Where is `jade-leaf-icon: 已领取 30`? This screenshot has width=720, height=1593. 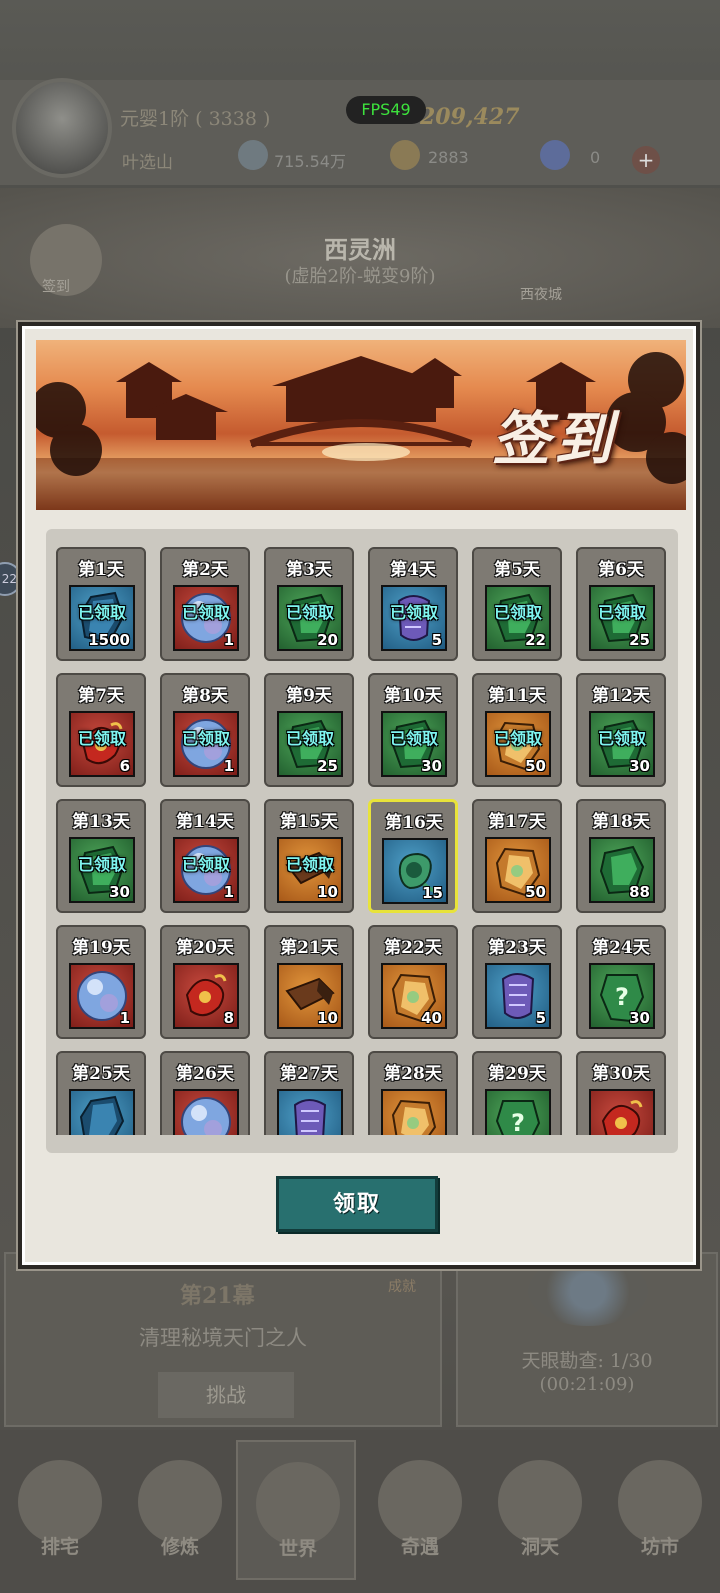
jade-leaf-icon: 已领取 30 is located at coordinates (102, 870).